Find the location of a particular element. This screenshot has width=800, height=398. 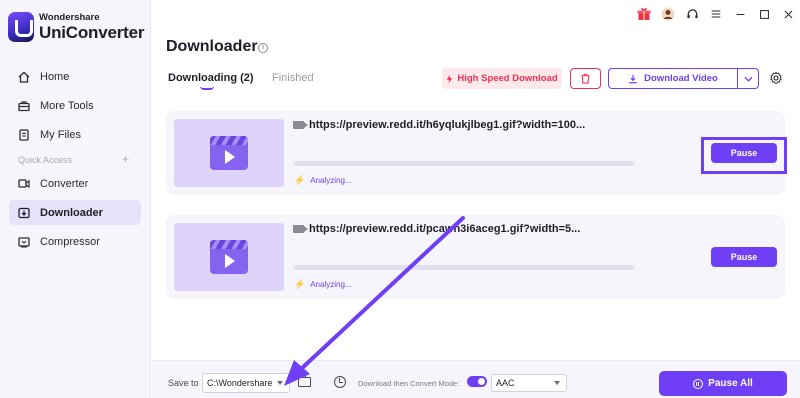

tab-label: Downloading is located at coordinates (203, 78).